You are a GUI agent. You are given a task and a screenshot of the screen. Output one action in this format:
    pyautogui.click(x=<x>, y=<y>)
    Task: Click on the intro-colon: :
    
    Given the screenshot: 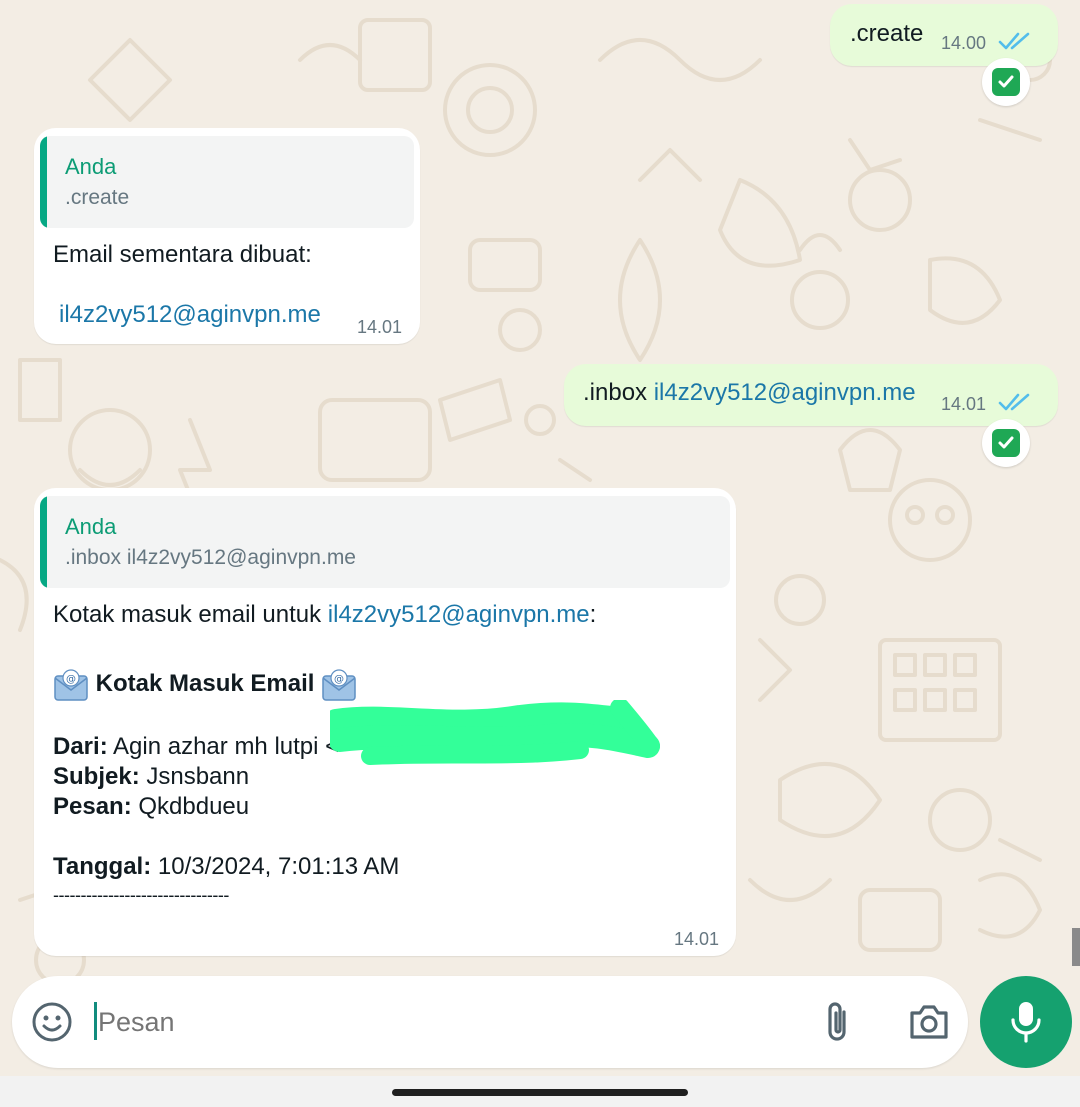 What is the action you would take?
    pyautogui.click(x=593, y=614)
    